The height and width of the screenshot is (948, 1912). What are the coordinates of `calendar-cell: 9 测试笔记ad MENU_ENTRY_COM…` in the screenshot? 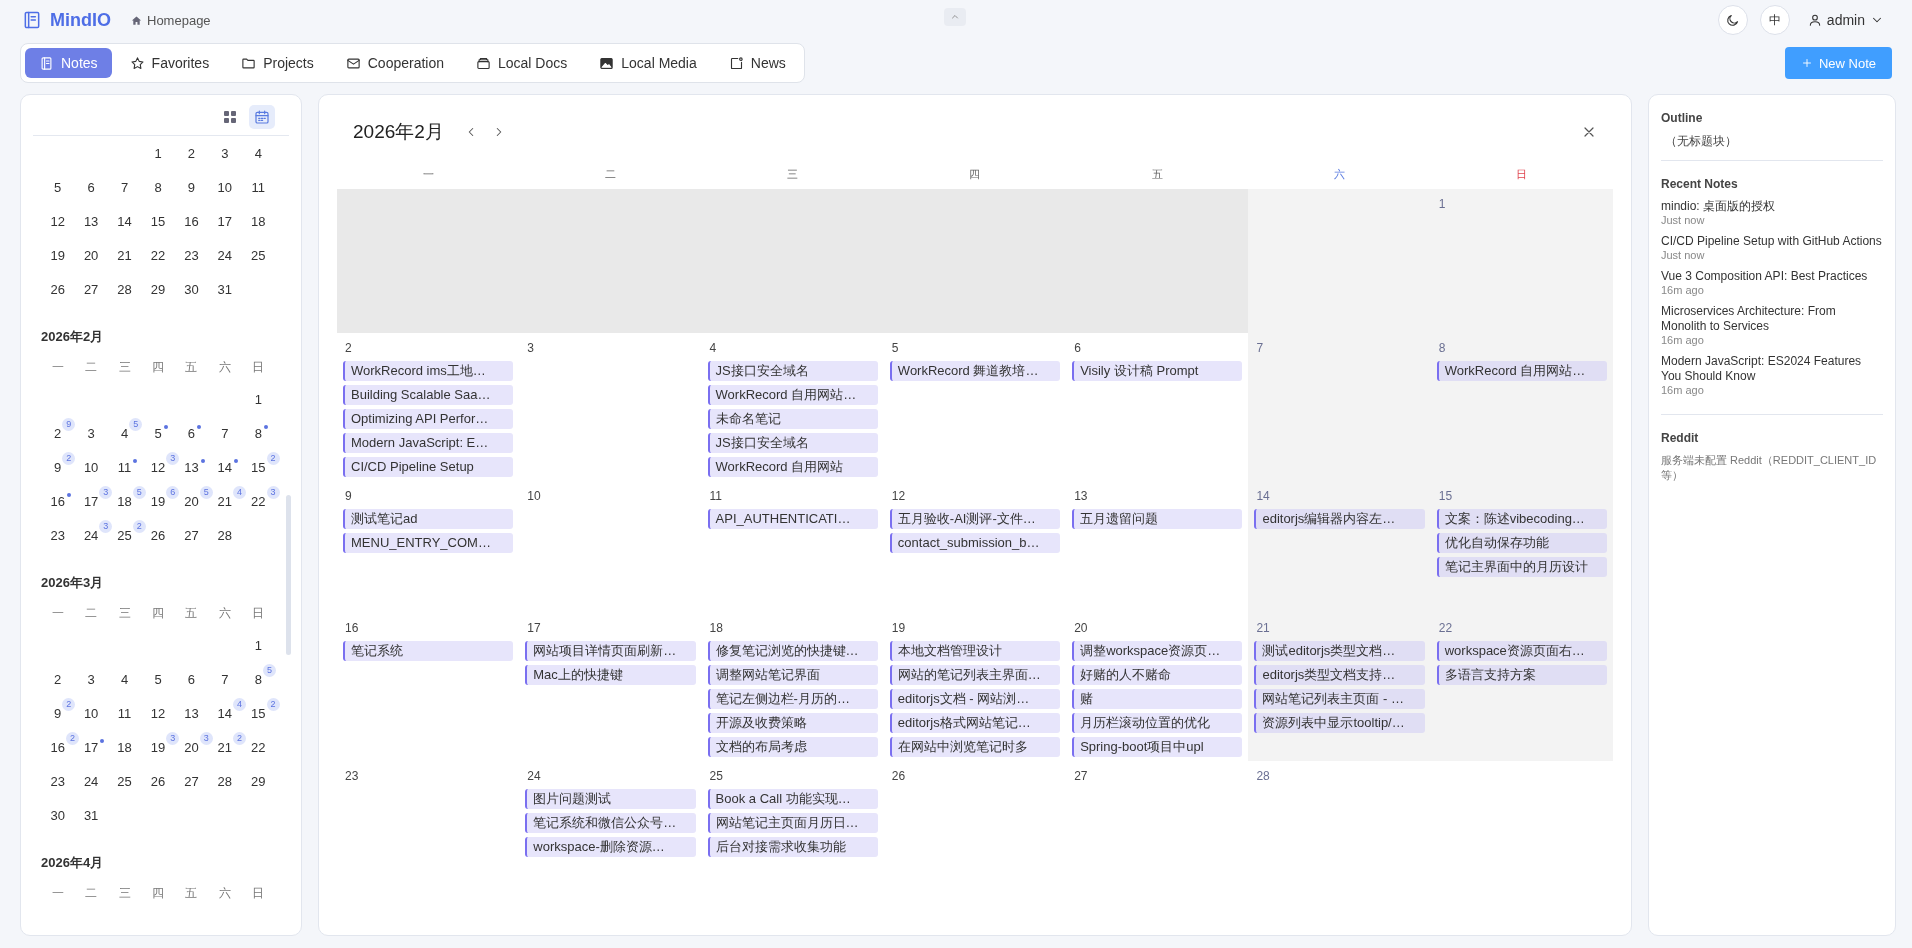 It's located at (428, 547).